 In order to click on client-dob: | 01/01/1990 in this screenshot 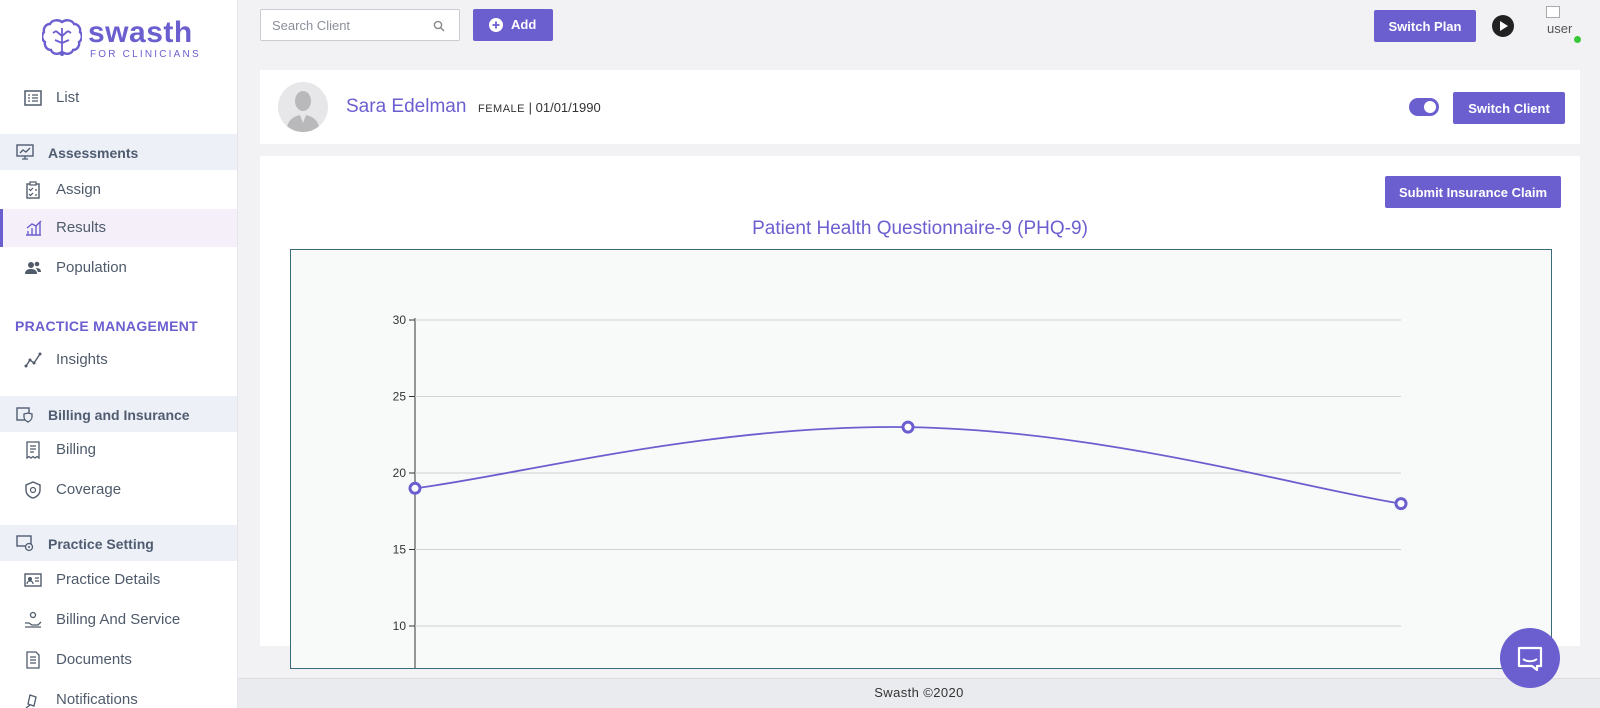, I will do `click(564, 107)`.